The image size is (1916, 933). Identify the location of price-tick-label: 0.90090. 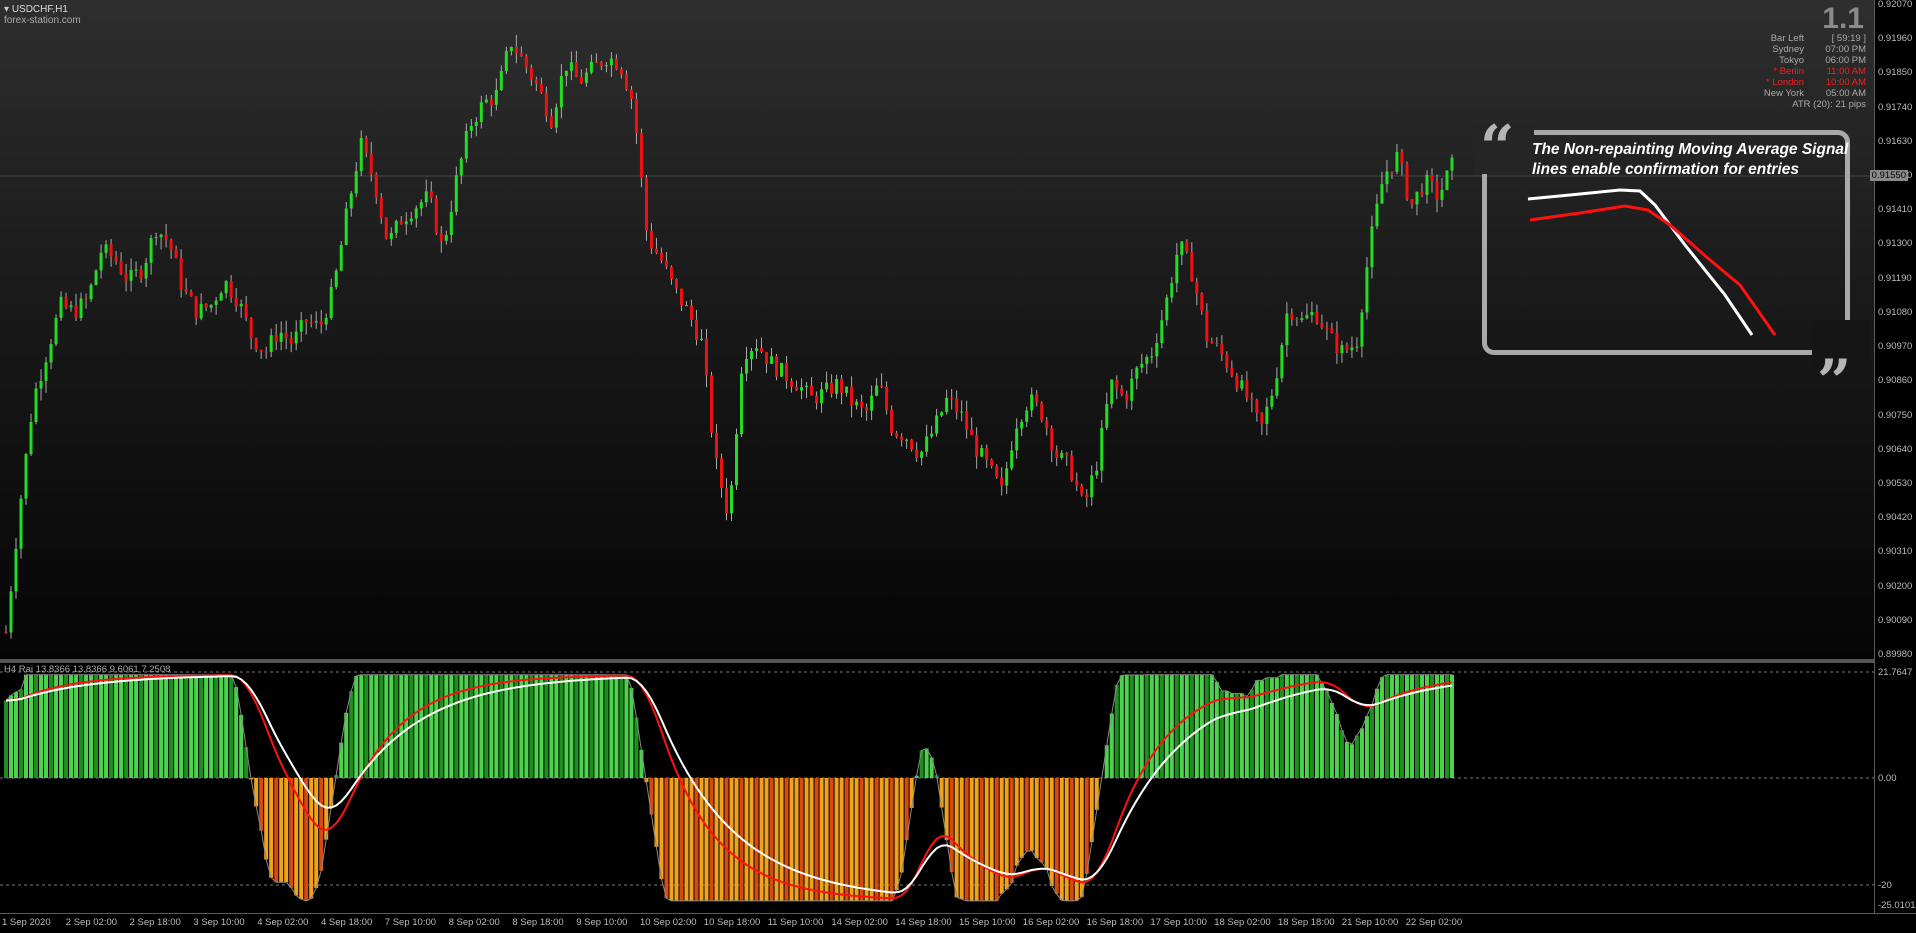
(1895, 620).